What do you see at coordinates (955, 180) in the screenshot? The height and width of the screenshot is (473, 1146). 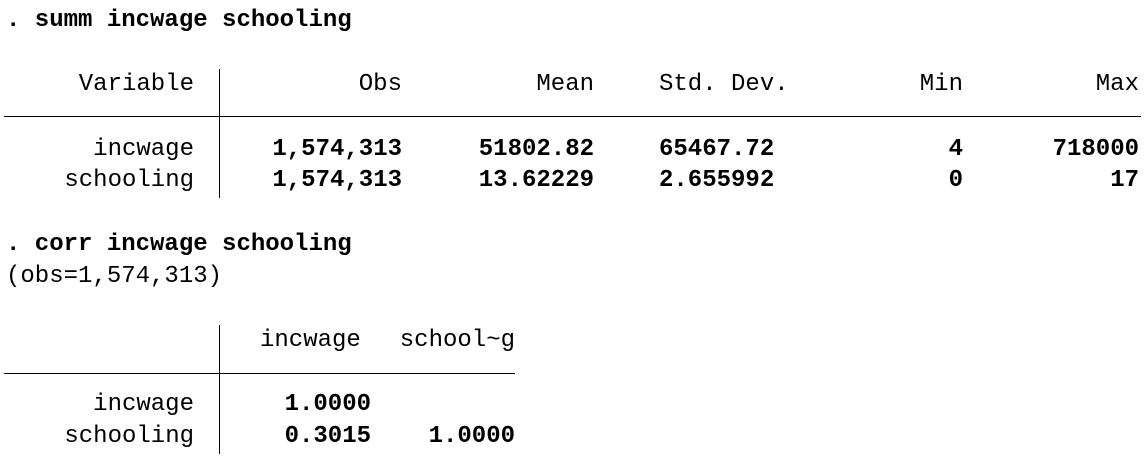 I see `summ-row-min: 0` at bounding box center [955, 180].